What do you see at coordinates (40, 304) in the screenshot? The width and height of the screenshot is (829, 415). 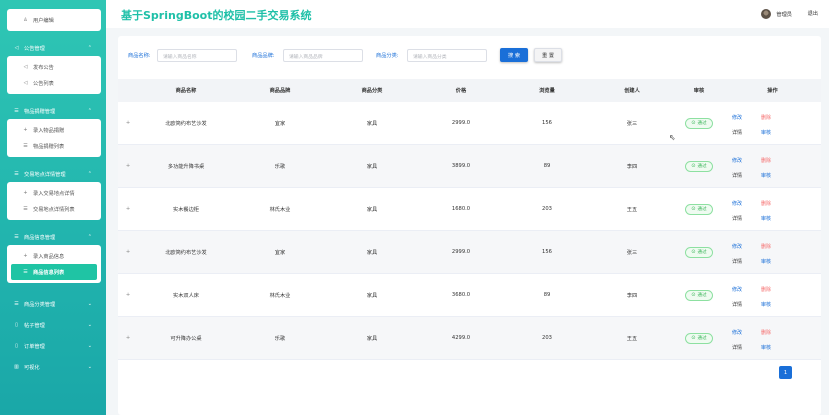 I see `sidebar-group-label: 商品分类管理` at bounding box center [40, 304].